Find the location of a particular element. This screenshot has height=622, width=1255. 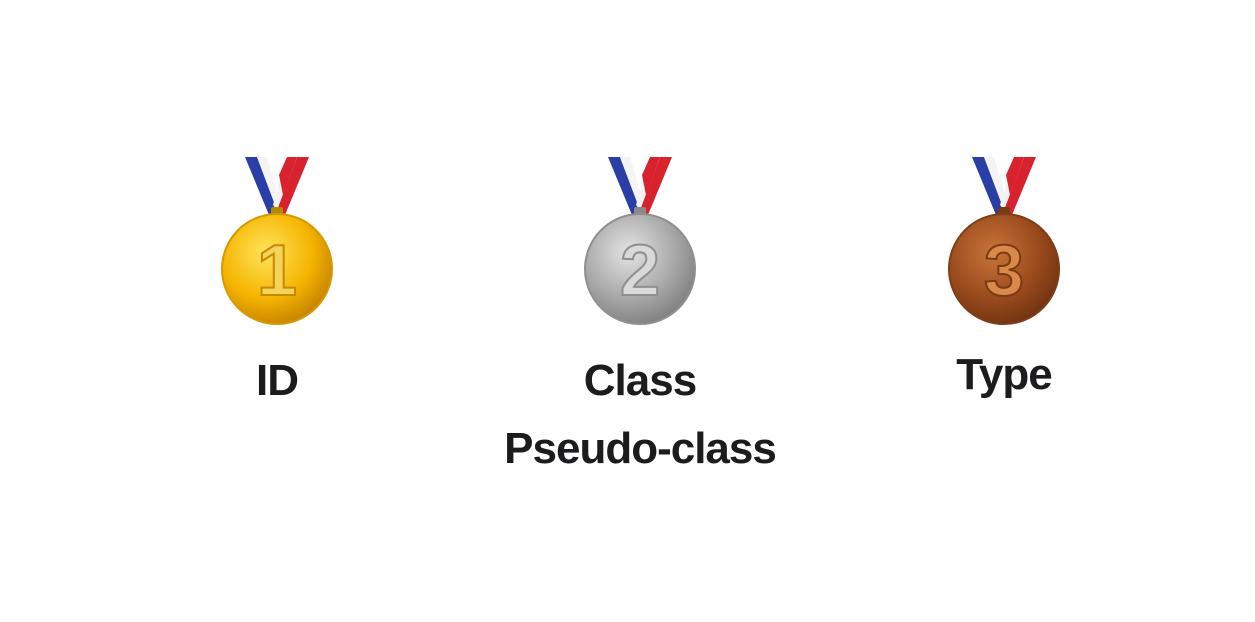

medal-column-bronze: 3 Type is located at coordinates (1004, 282).